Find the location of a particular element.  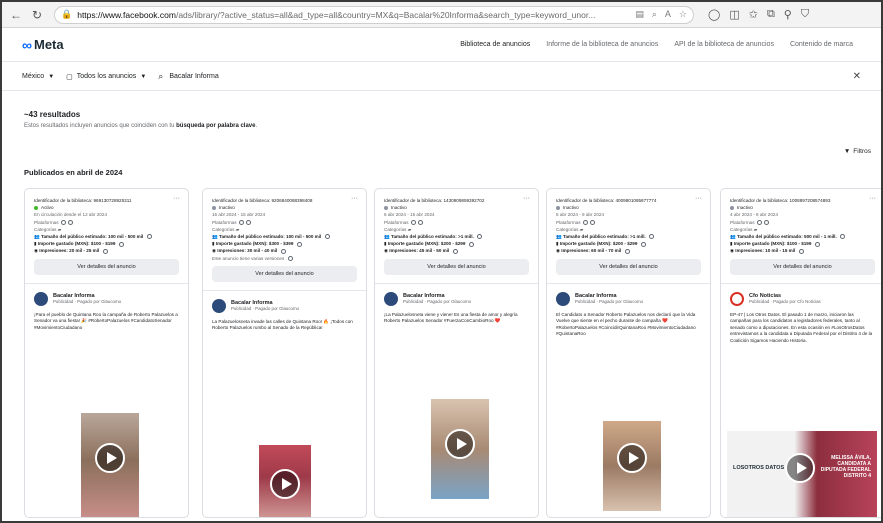

back-icon: ← is located at coordinates (16, 15).